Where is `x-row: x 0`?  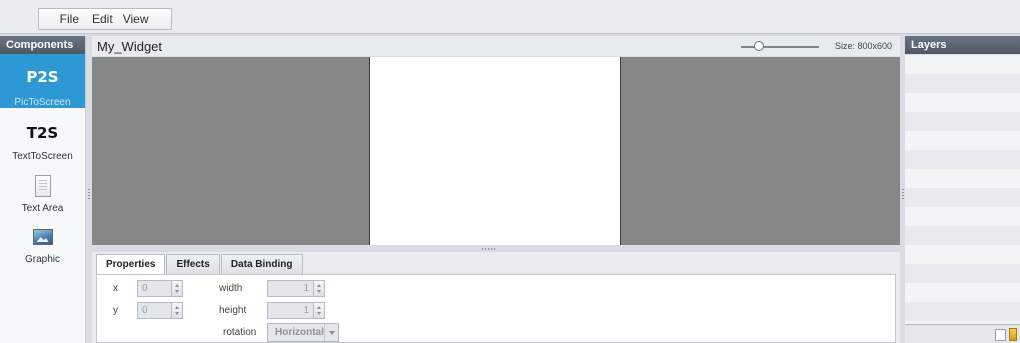 x-row: x 0 is located at coordinates (148, 288).